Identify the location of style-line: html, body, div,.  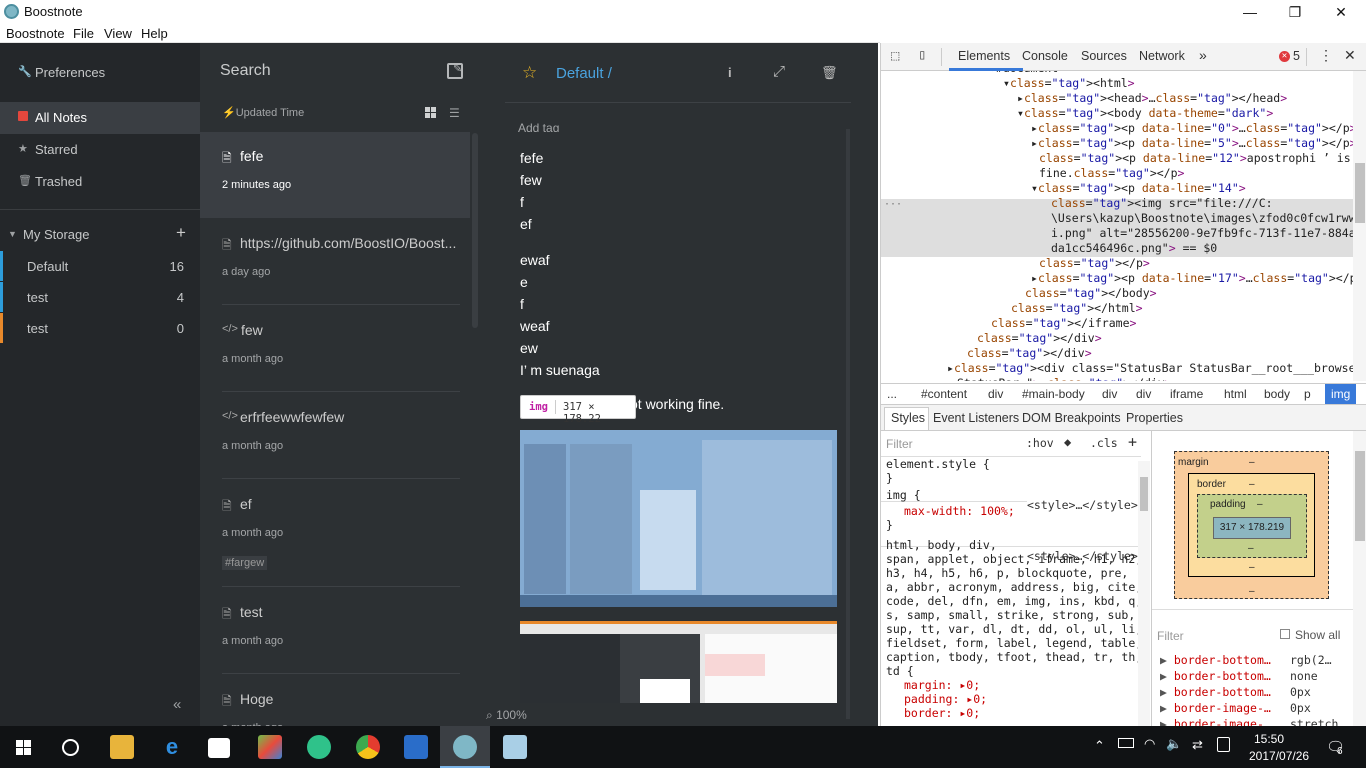
(941, 545).